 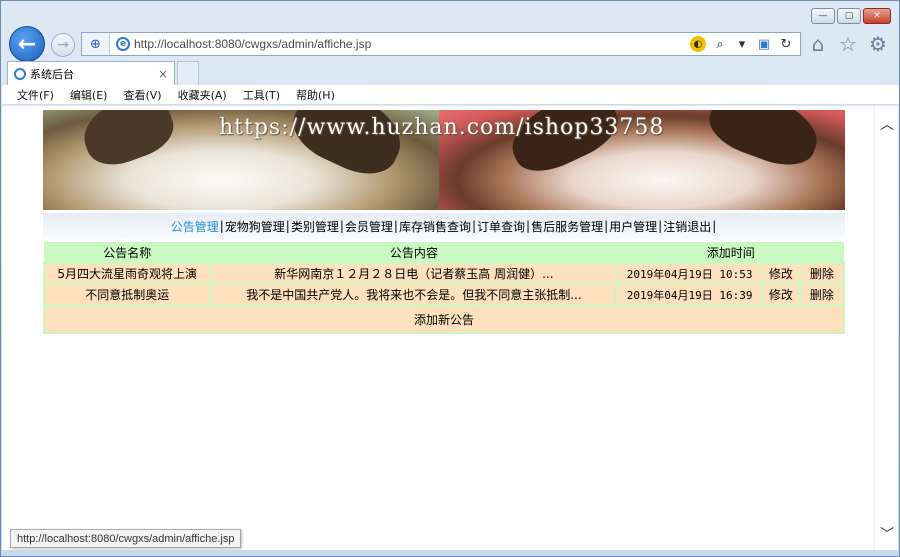 What do you see at coordinates (188, 73) in the screenshot?
I see `new-tab-button` at bounding box center [188, 73].